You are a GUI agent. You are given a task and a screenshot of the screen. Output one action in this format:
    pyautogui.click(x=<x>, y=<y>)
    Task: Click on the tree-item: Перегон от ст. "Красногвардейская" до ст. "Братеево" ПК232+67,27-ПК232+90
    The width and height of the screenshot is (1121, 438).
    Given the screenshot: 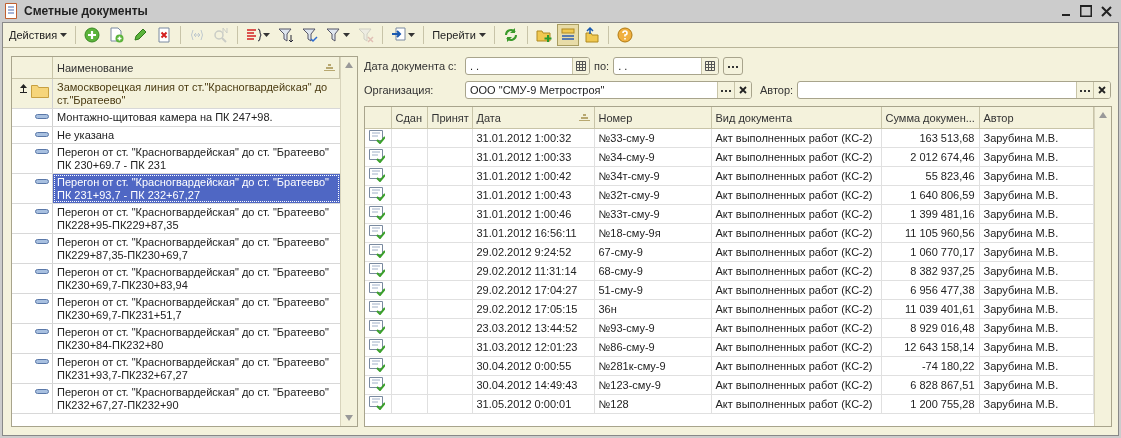 What is the action you would take?
    pyautogui.click(x=196, y=398)
    